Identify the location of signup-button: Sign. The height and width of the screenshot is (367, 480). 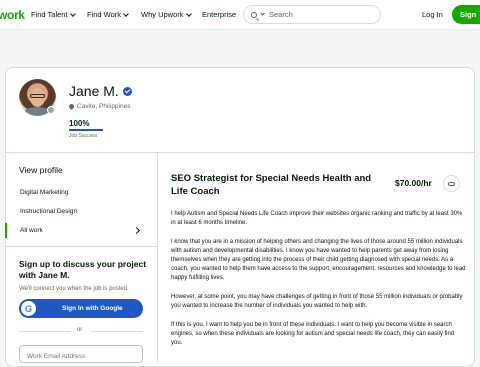
(466, 14).